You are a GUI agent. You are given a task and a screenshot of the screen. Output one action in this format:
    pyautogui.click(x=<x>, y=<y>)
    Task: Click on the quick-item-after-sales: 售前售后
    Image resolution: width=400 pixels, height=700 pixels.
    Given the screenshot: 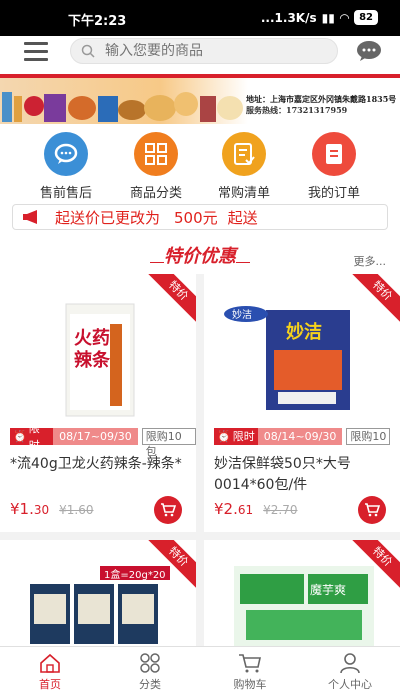 What is the action you would take?
    pyautogui.click(x=66, y=166)
    